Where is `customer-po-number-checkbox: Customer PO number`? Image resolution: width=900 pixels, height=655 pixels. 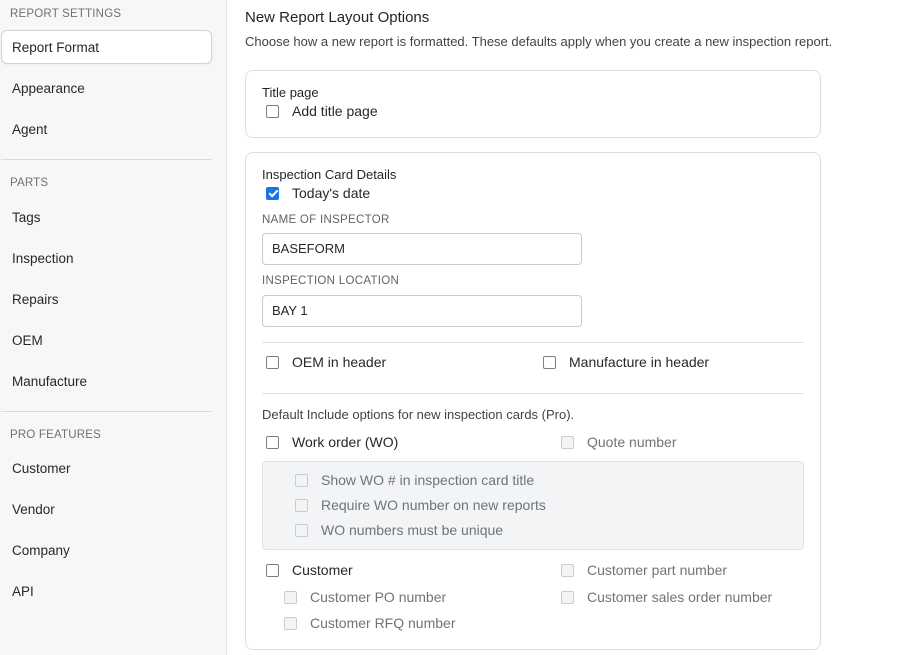 customer-po-number-checkbox: Customer PO number is located at coordinates (365, 597).